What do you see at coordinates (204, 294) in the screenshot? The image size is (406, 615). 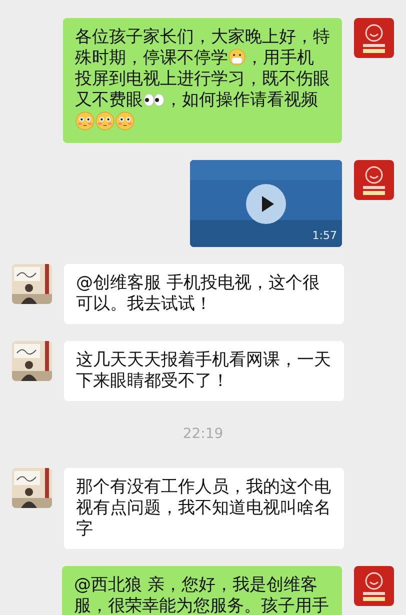 I see `message-text-bubble: @创维客服 手机投电视，这个很可以。我去试试！` at bounding box center [204, 294].